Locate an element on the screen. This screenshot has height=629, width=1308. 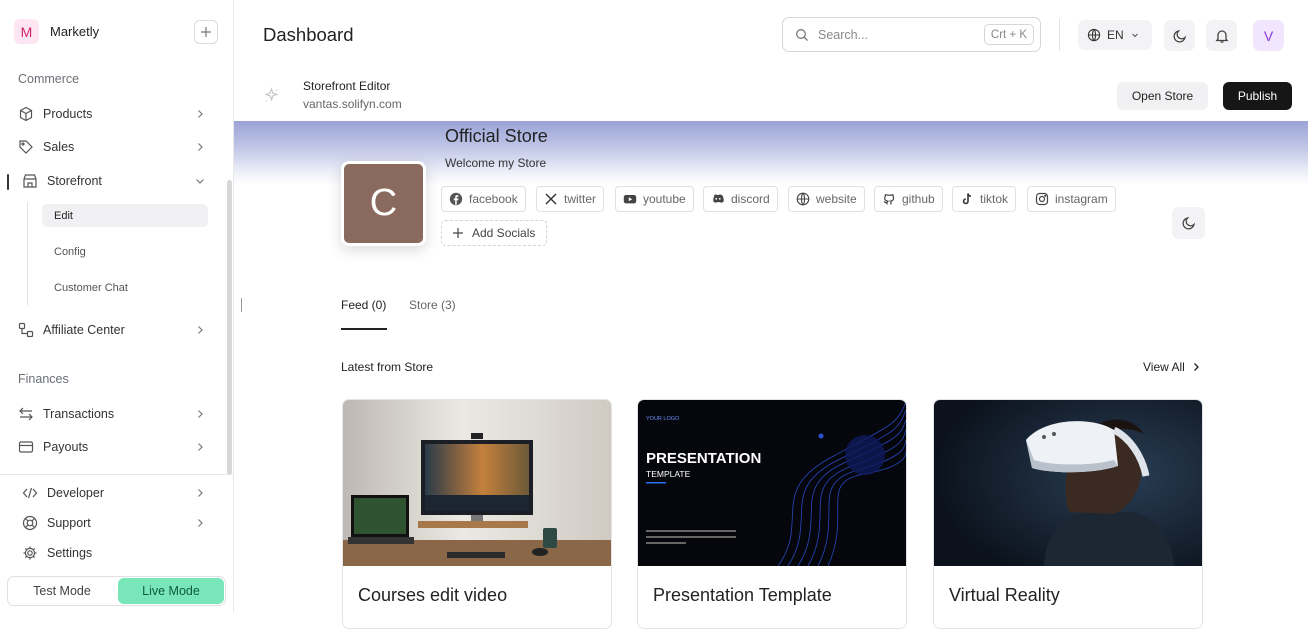
section-label-commerce: Commerce is located at coordinates (49, 79).